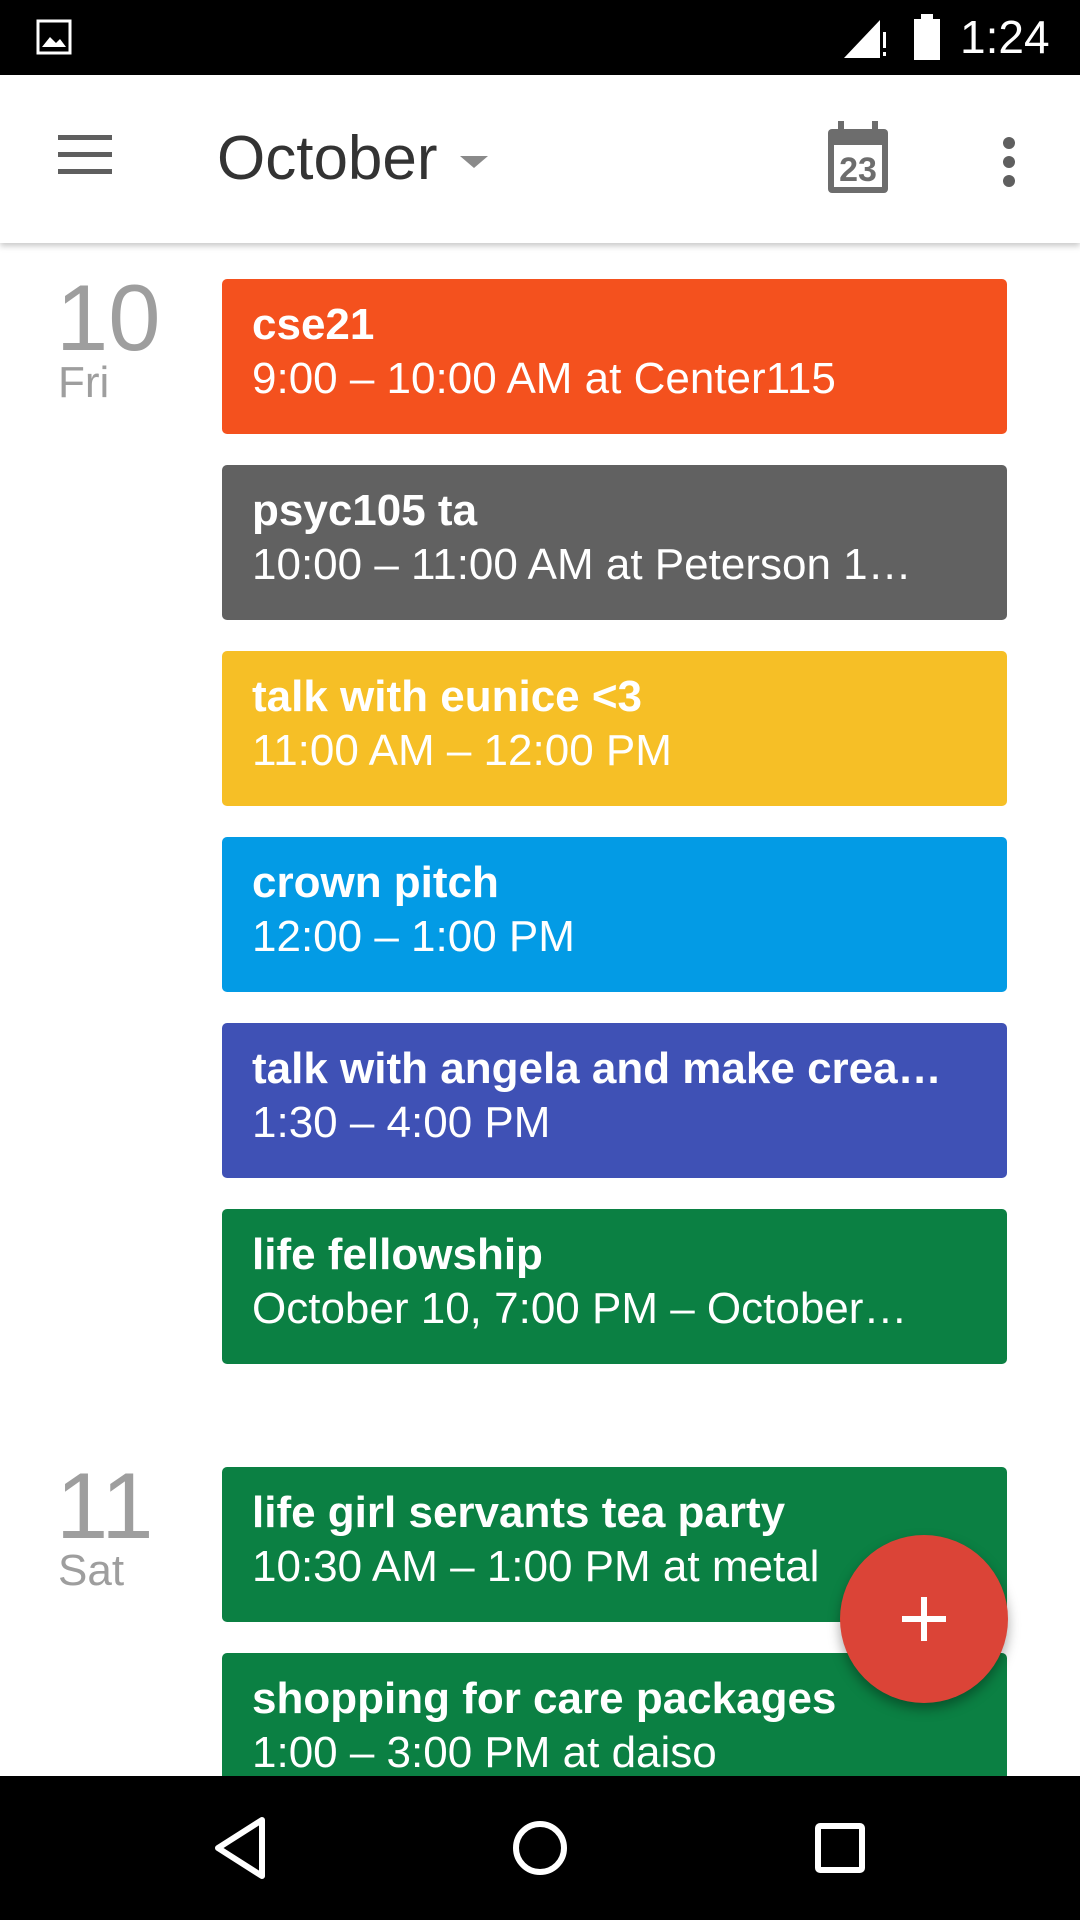 This screenshot has height=1920, width=1080. Describe the element at coordinates (484, 1752) in the screenshot. I see `event-time: 1:00 – 3:00 PM at daiso` at that location.